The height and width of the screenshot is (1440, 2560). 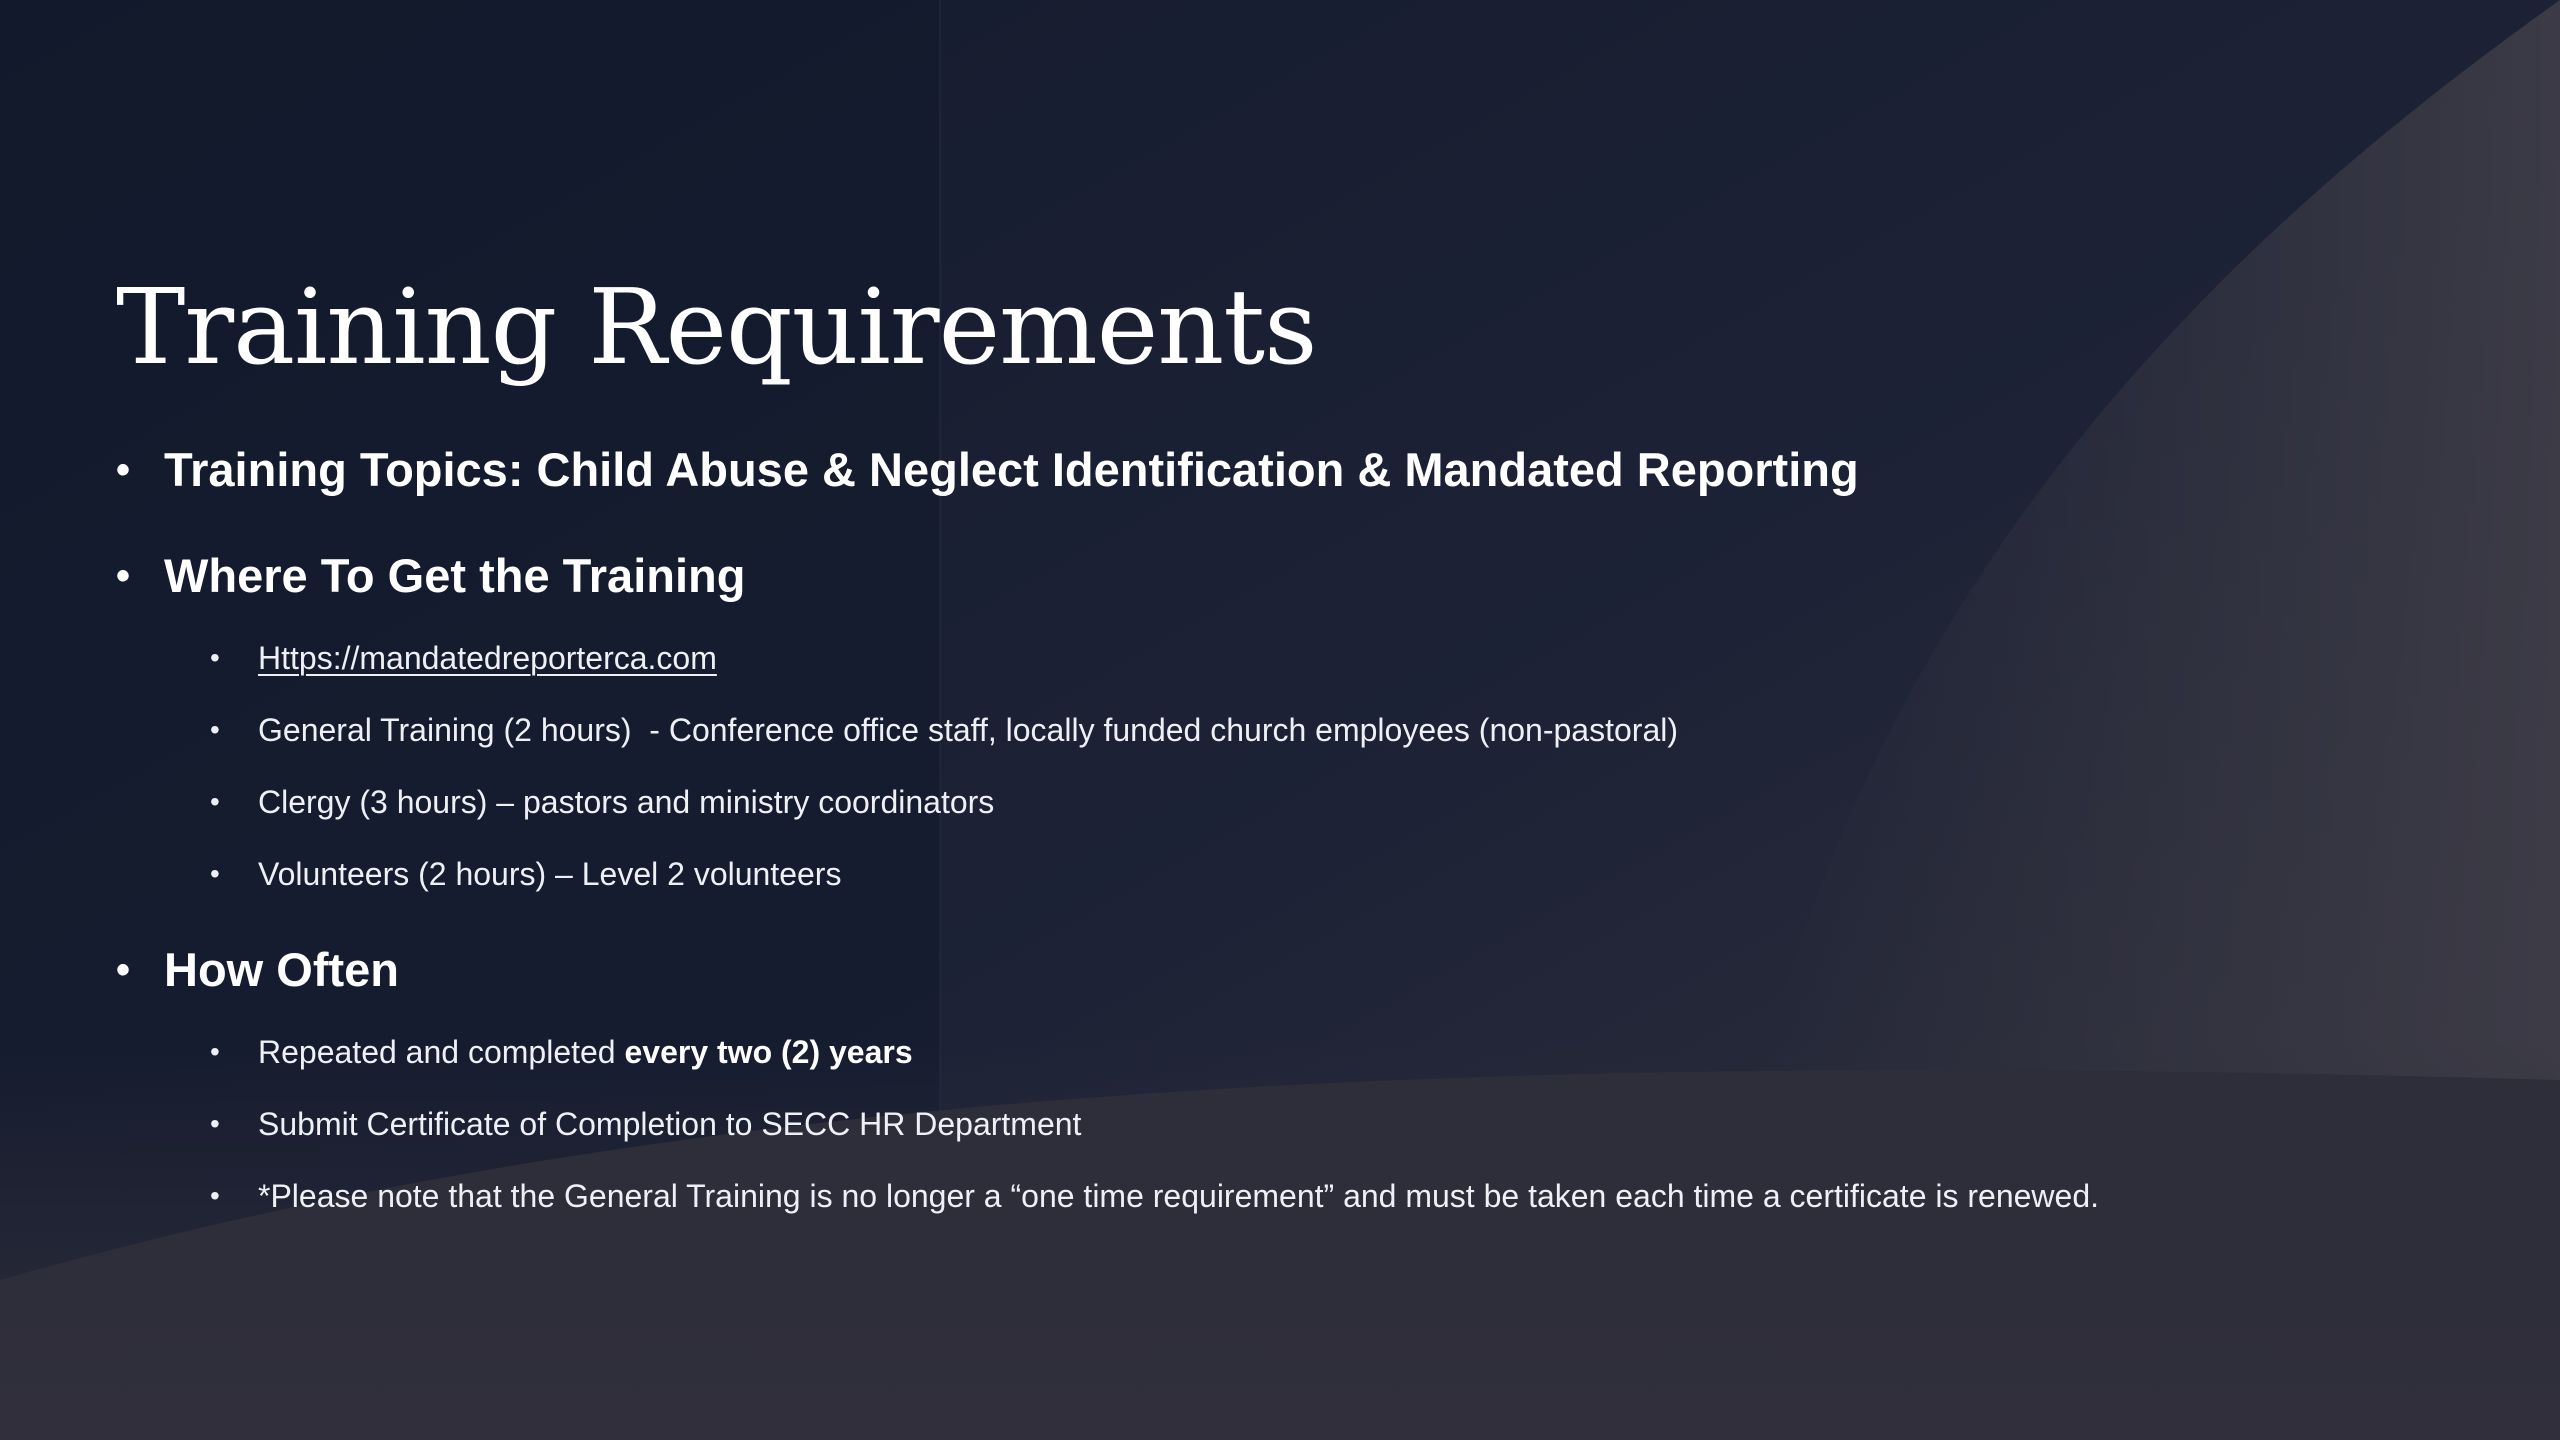 I want to click on repeated-prefix: Repeated and completed, so click(x=441, y=1052).